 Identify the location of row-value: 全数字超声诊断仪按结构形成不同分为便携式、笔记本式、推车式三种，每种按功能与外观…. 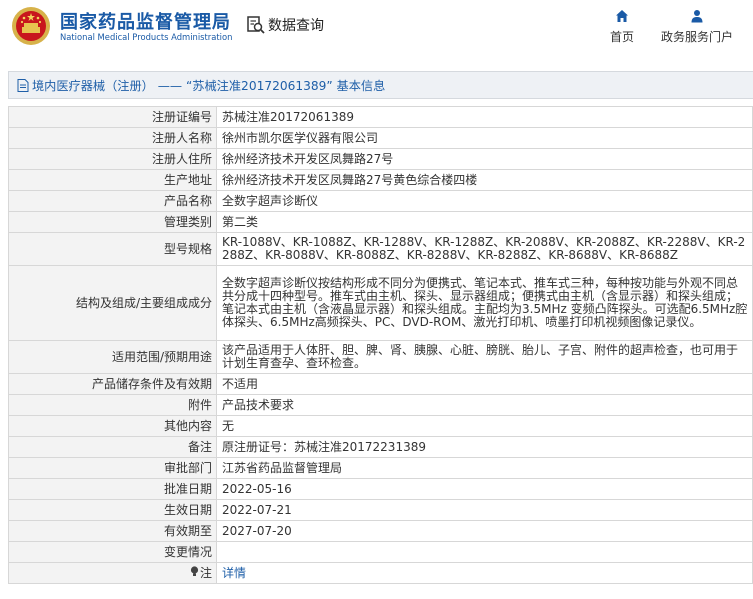
(484, 303).